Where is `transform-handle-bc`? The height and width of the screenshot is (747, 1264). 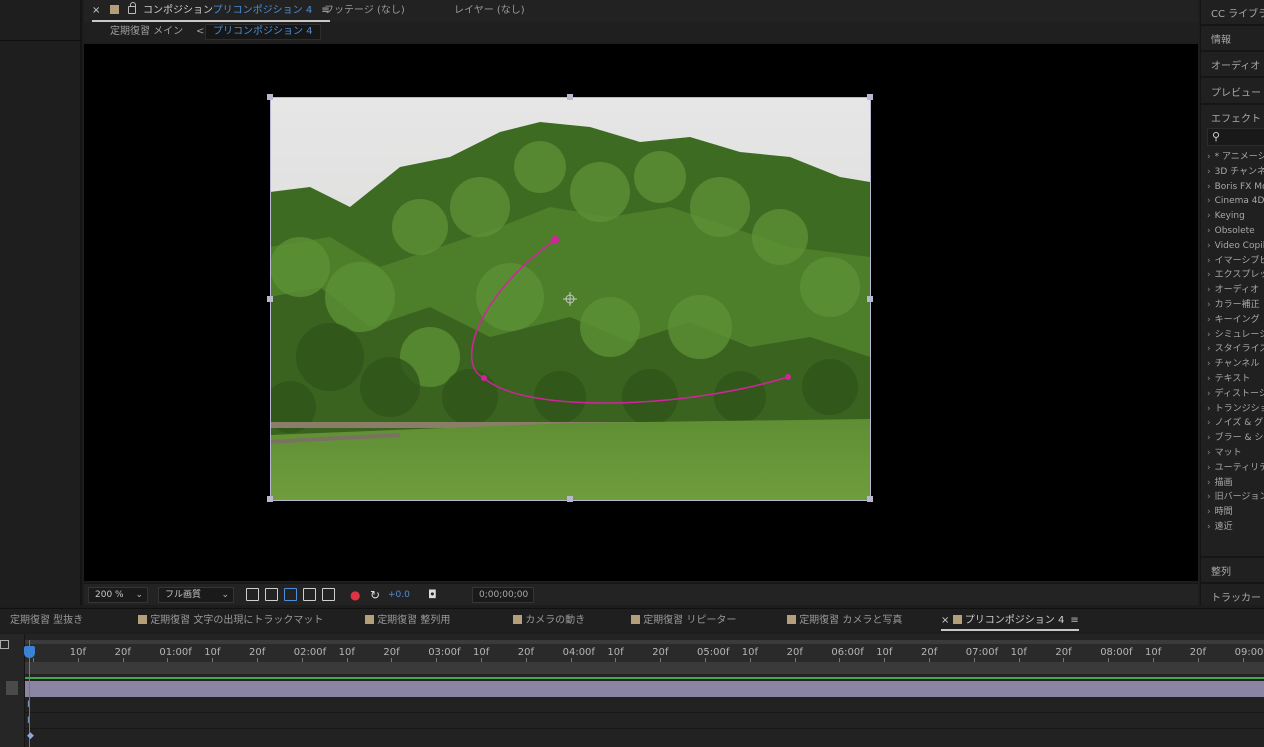
transform-handle-bc is located at coordinates (570, 499).